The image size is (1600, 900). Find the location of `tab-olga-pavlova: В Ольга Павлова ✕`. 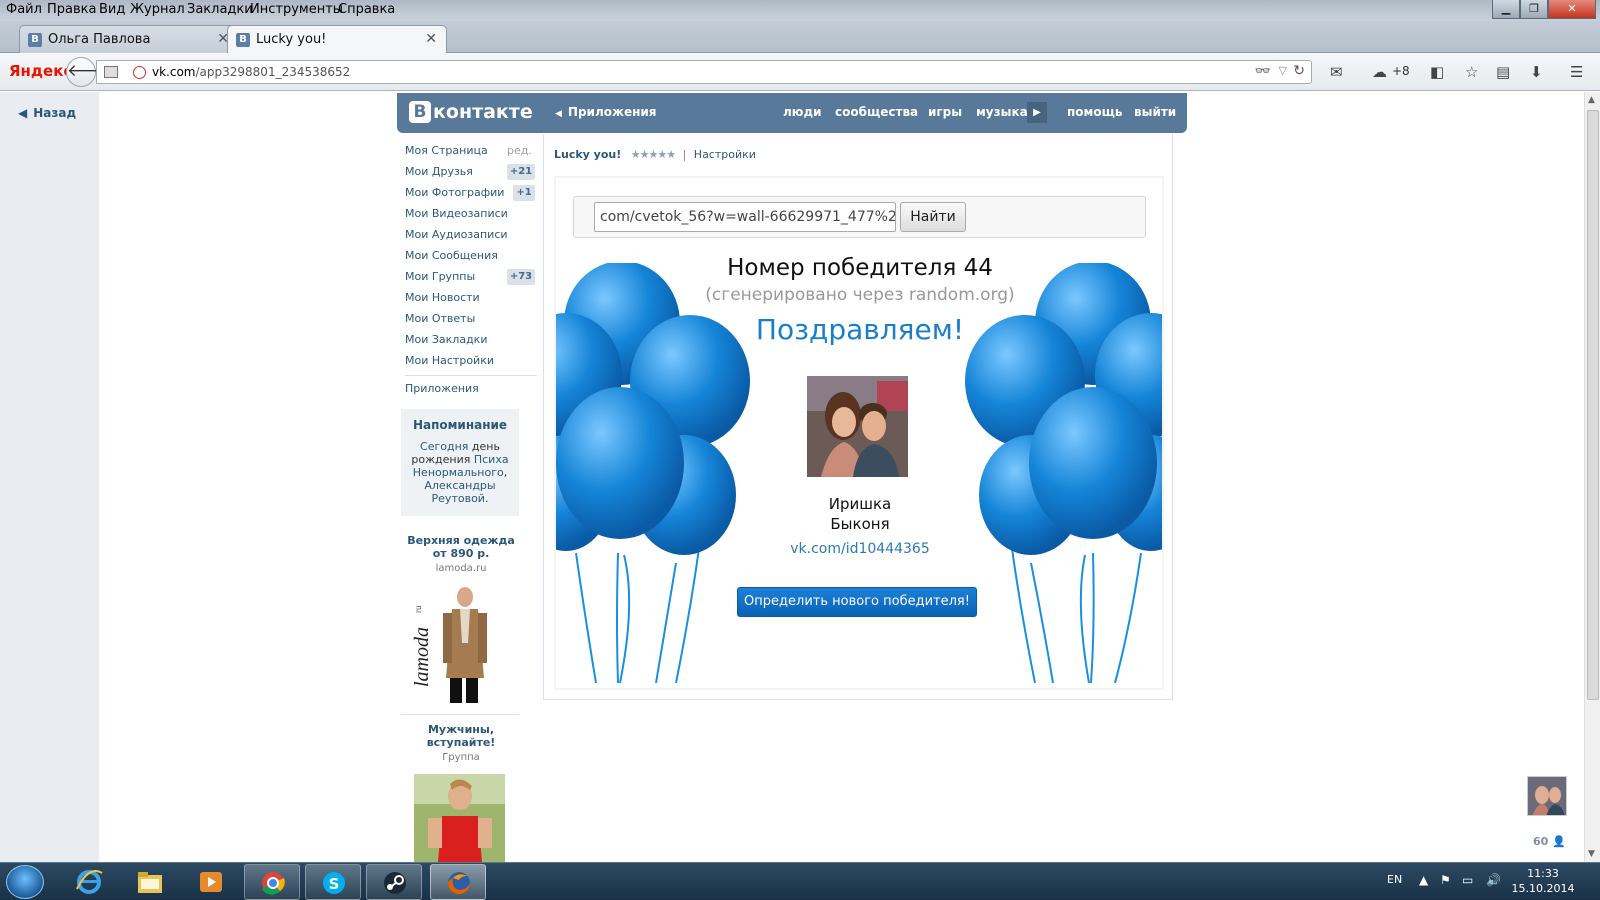

tab-olga-pavlova: В Ольга Павлова ✕ is located at coordinates (129, 39).